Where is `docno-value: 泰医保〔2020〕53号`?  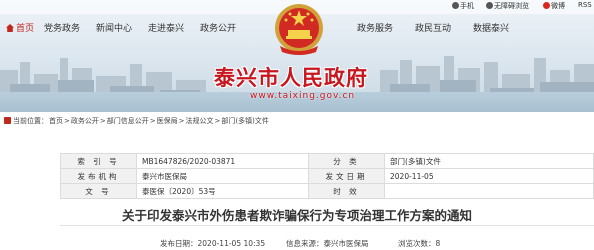
docno-value: 泰医保〔2020〕53号 is located at coordinates (222, 191).